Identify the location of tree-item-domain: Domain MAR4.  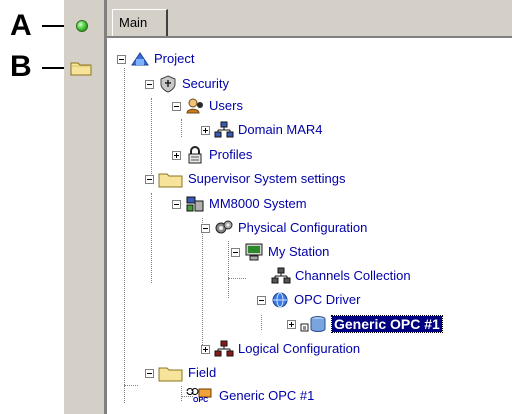
(262, 130).